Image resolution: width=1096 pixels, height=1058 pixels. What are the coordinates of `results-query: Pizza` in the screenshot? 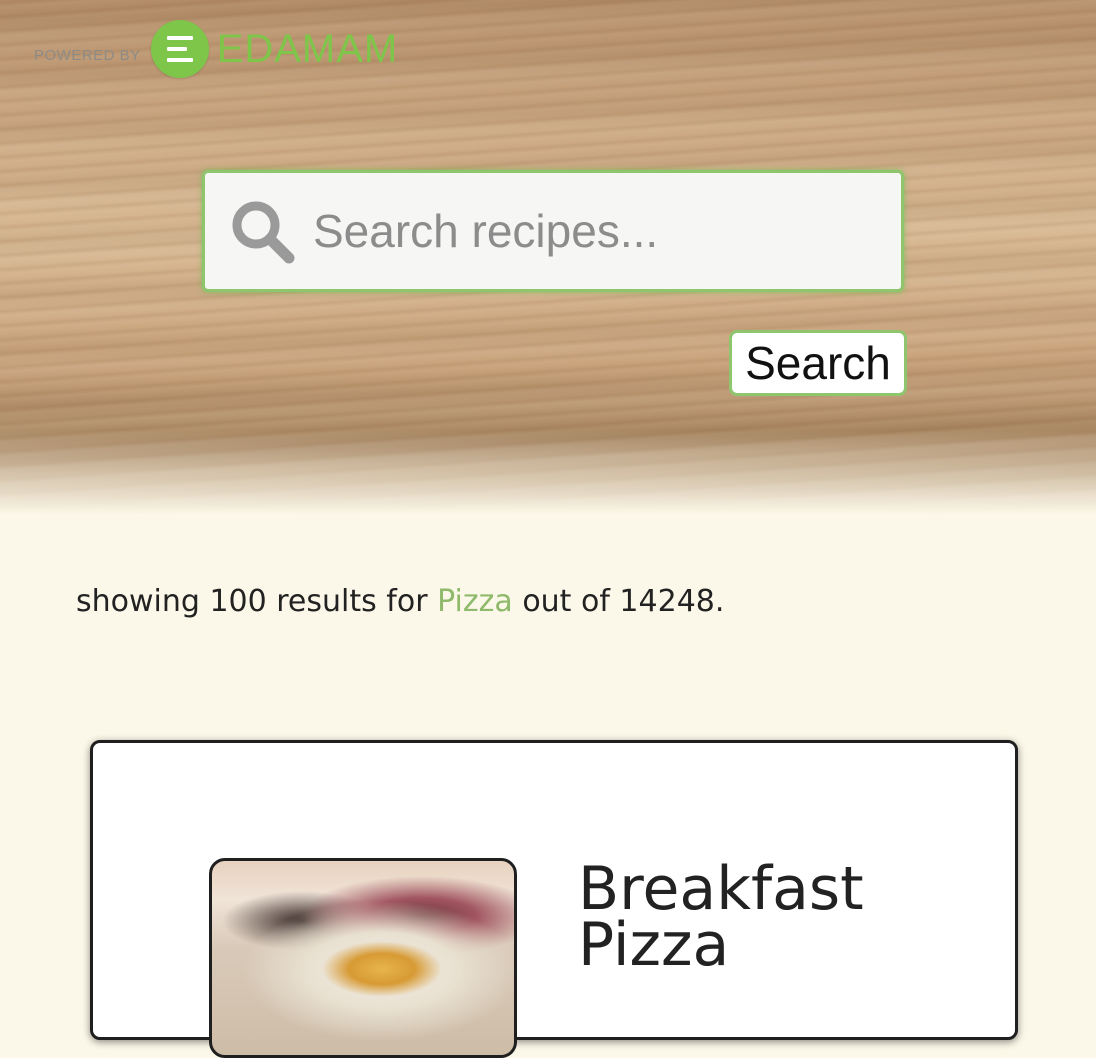 It's located at (475, 601).